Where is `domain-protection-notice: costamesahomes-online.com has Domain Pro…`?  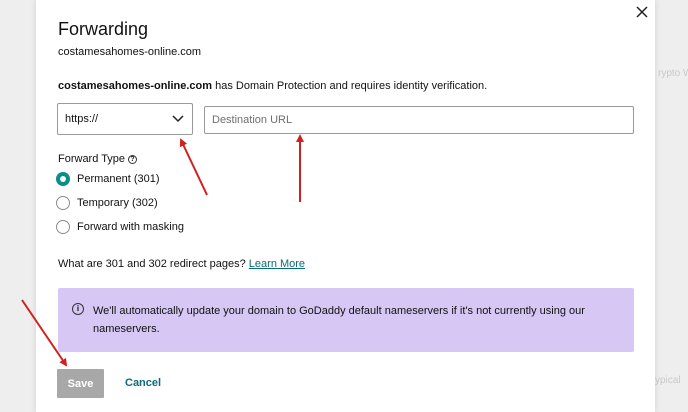
domain-protection-notice: costamesahomes-online.com has Domain Pro… is located at coordinates (272, 86).